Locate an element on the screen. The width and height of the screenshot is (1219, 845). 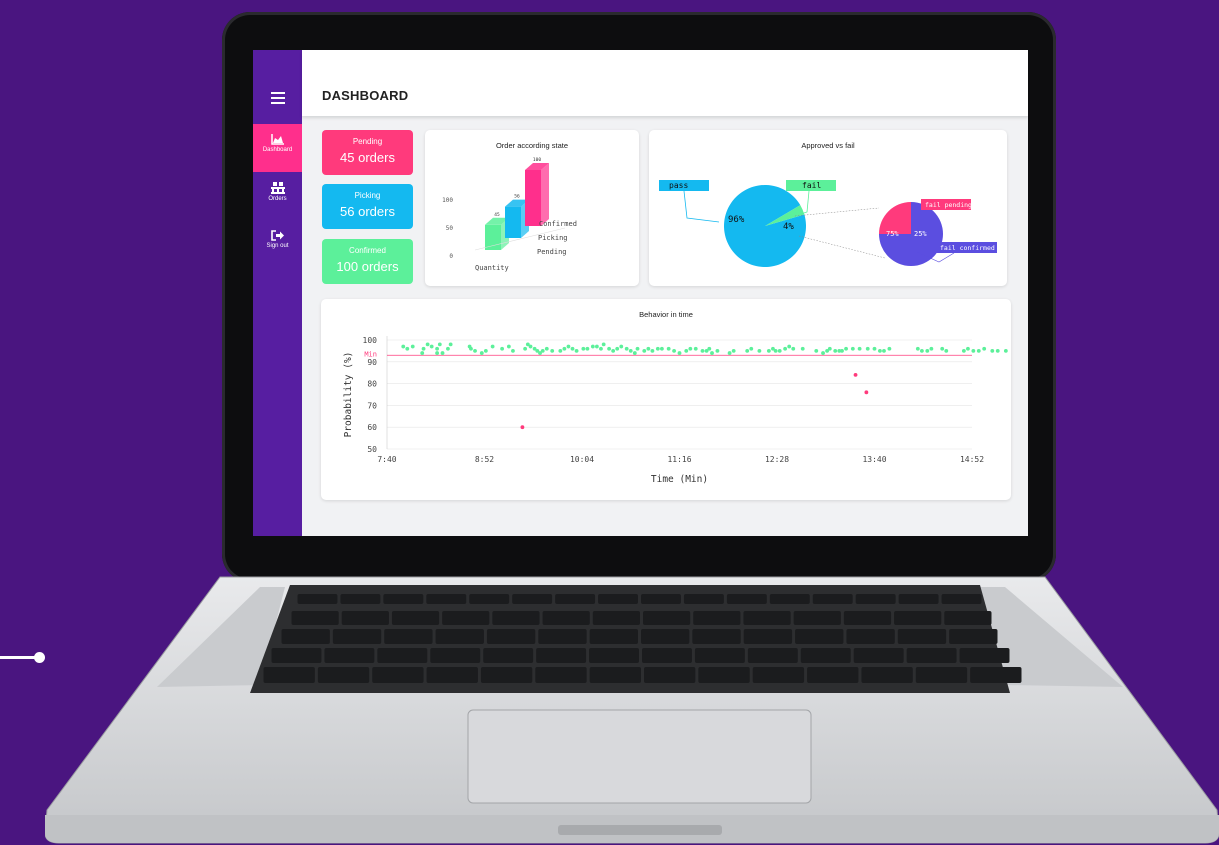
x-tick-label: 8:52 is located at coordinates (484, 459).